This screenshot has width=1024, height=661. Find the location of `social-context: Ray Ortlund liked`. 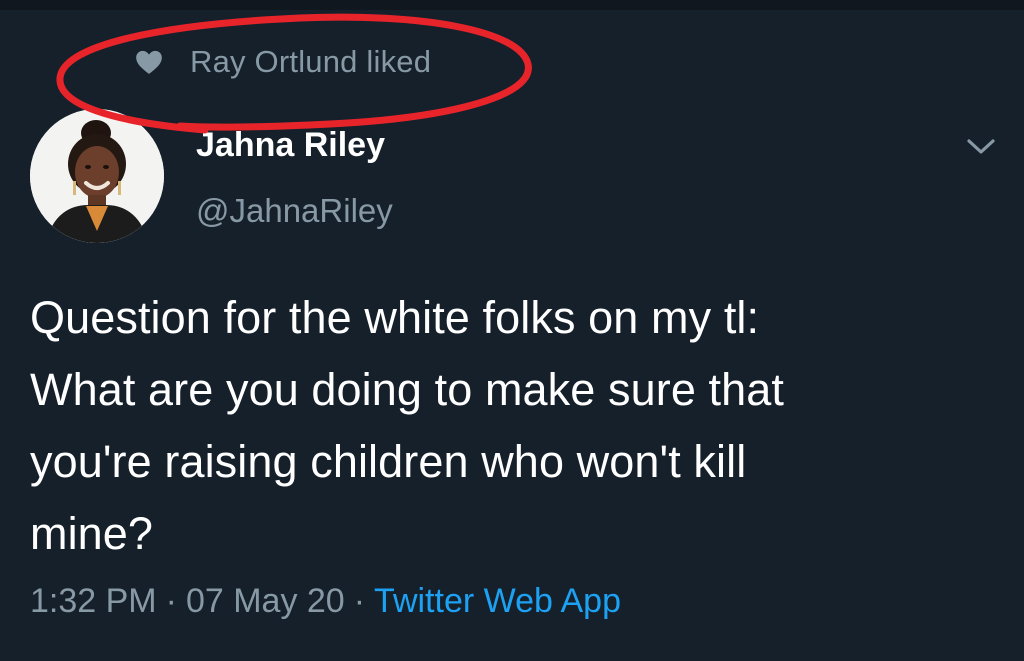

social-context: Ray Ortlund liked is located at coordinates (282, 62).